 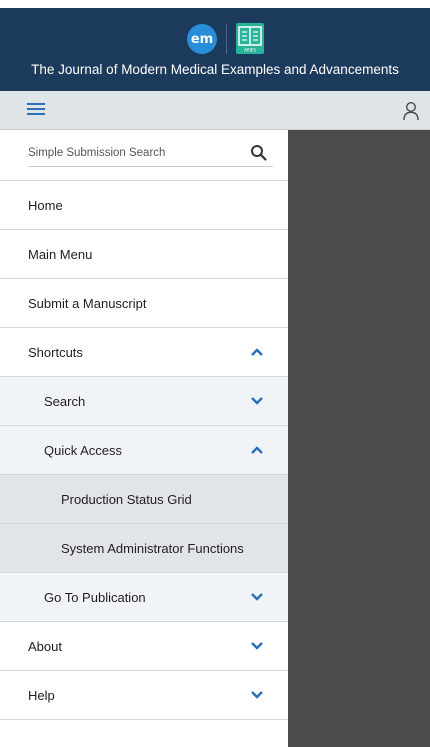 What do you see at coordinates (87, 303) in the screenshot?
I see `sidebar-item-label: Submit a Manuscript` at bounding box center [87, 303].